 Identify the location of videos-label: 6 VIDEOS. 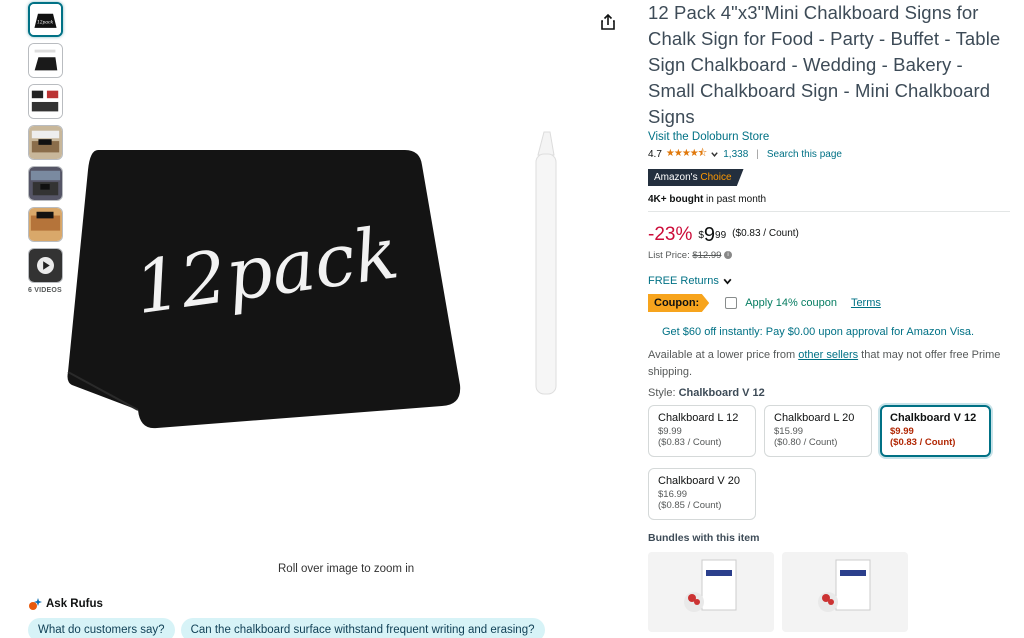
(45, 290).